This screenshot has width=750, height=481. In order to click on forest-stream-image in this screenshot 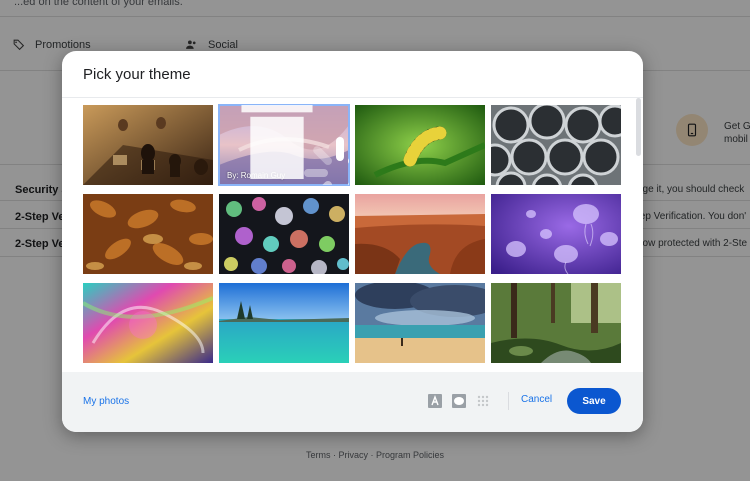, I will do `click(556, 323)`.